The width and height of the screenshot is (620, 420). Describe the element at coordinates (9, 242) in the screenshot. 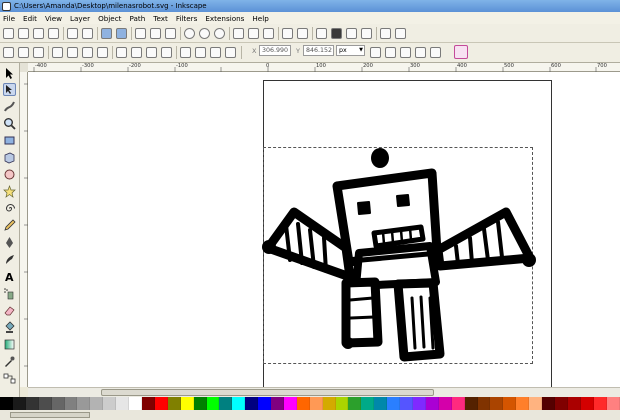

I see `pen-tool-icon` at that location.